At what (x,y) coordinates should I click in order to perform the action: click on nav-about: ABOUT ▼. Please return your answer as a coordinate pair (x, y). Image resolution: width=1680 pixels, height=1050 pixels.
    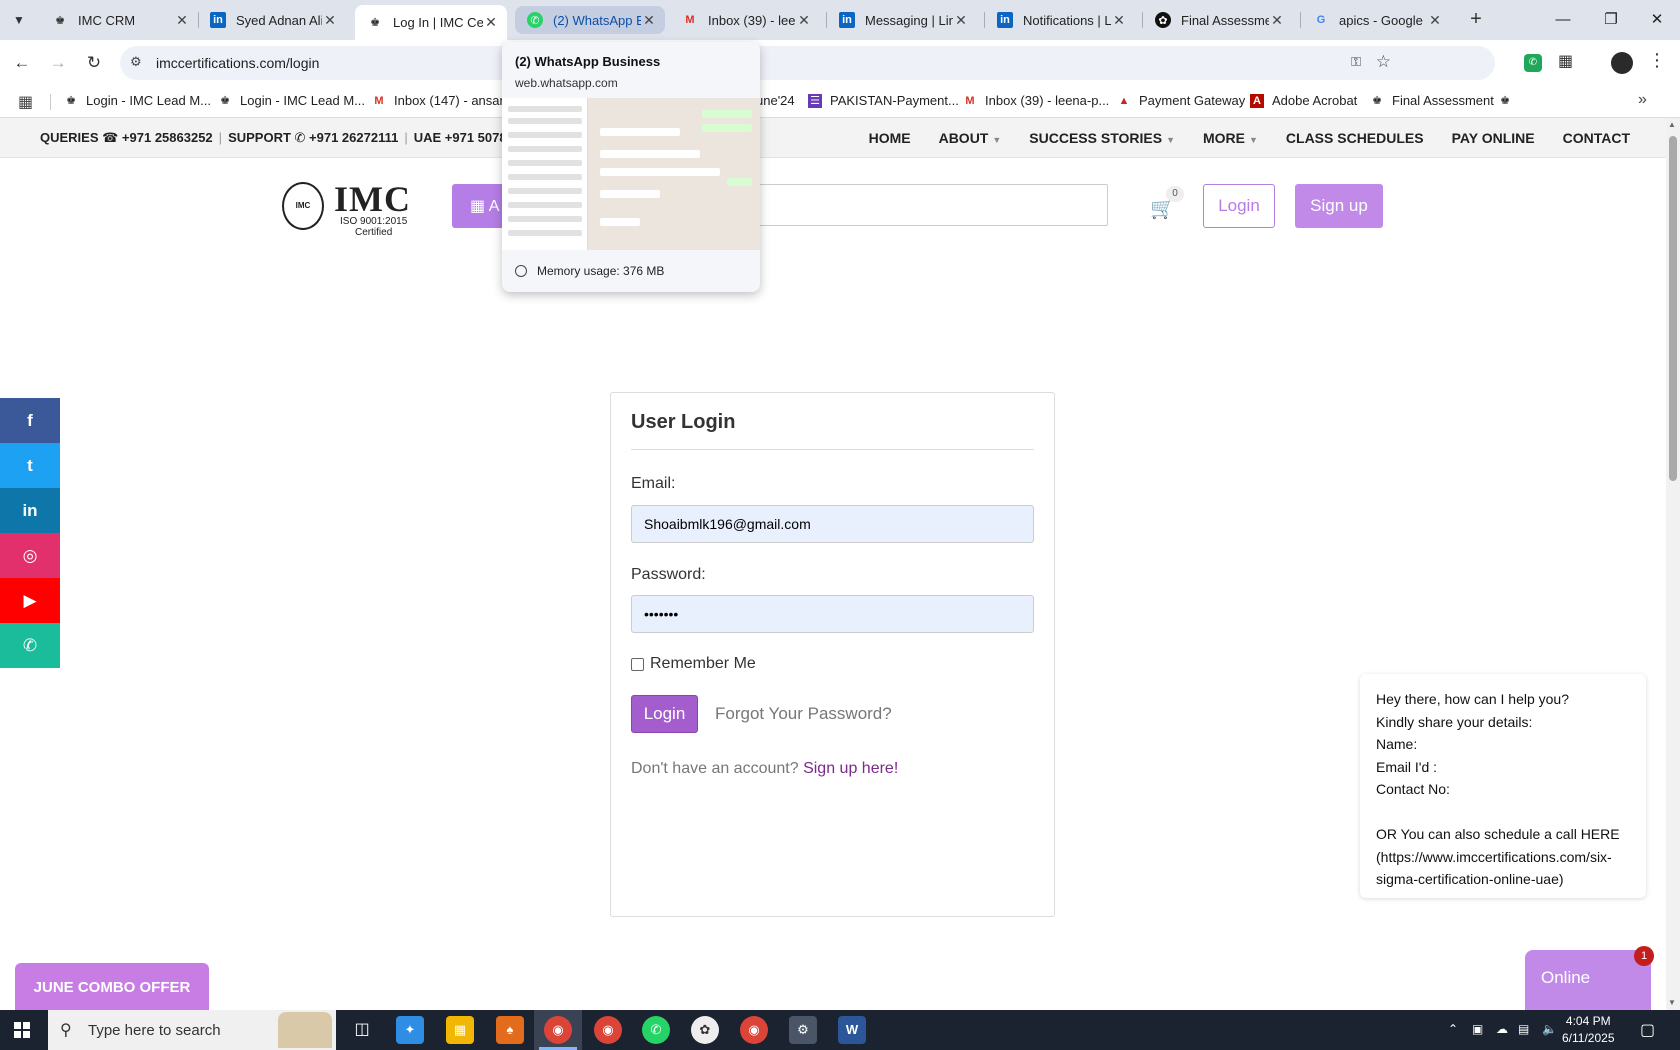
    Looking at the image, I should click on (970, 138).